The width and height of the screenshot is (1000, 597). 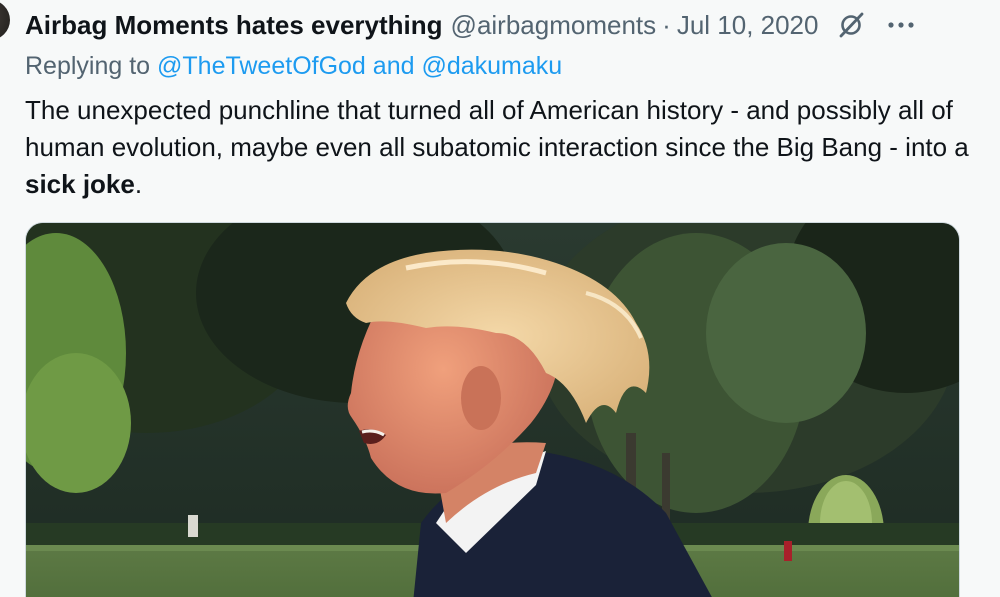 I want to click on tweet-date: Jul 10, 2020, so click(x=748, y=25).